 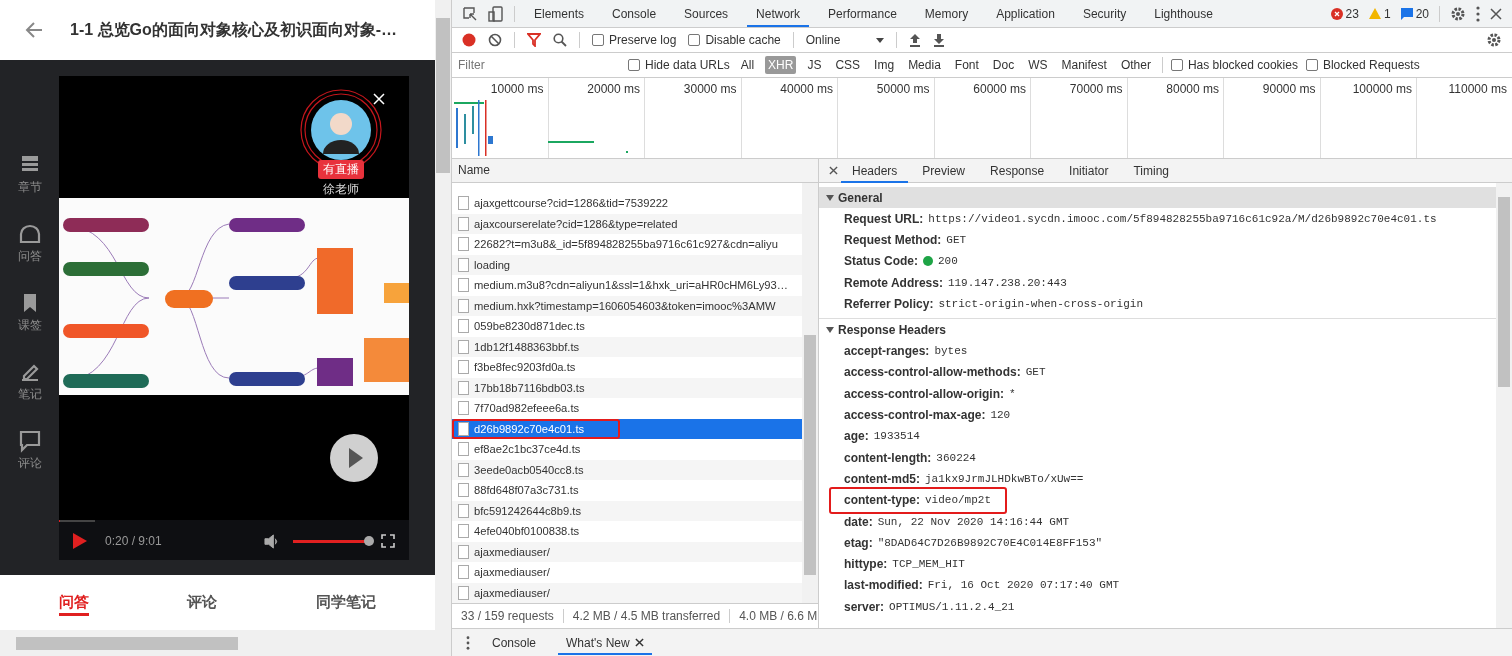 What do you see at coordinates (627, 223) in the screenshot?
I see `request-row: ajaxcourserelate?cid=1286&type=related` at bounding box center [627, 223].